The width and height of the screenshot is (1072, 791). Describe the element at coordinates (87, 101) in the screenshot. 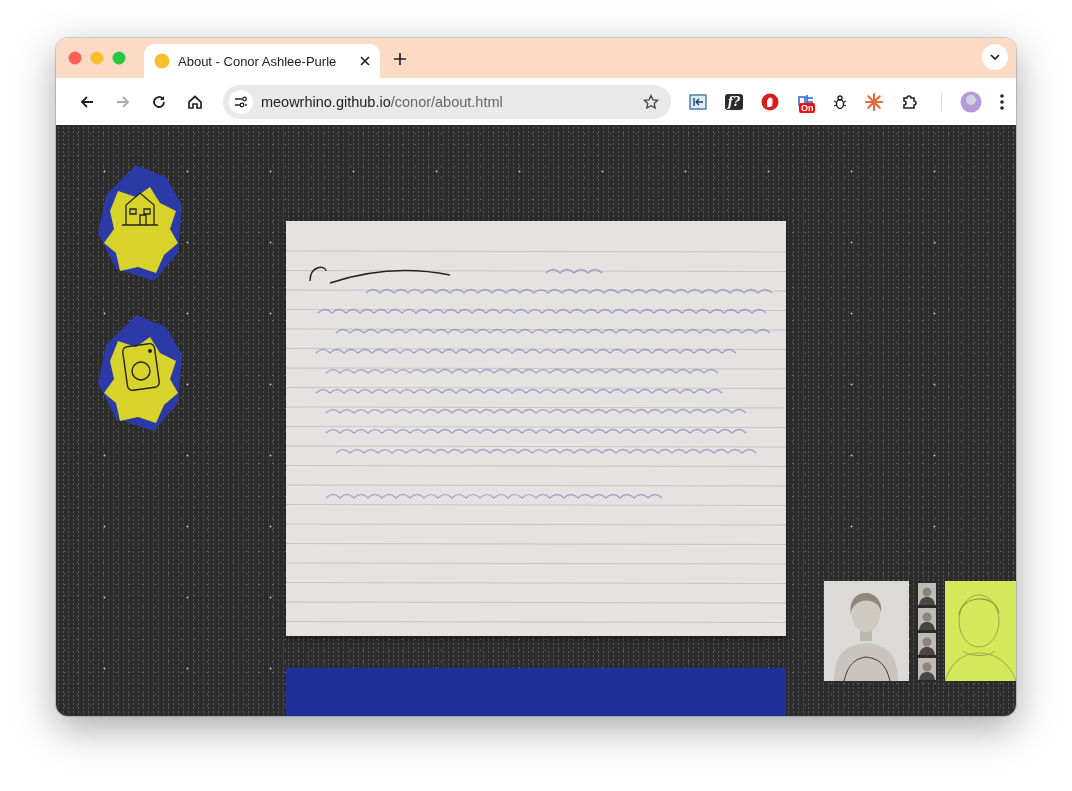

I see `back-icon` at that location.